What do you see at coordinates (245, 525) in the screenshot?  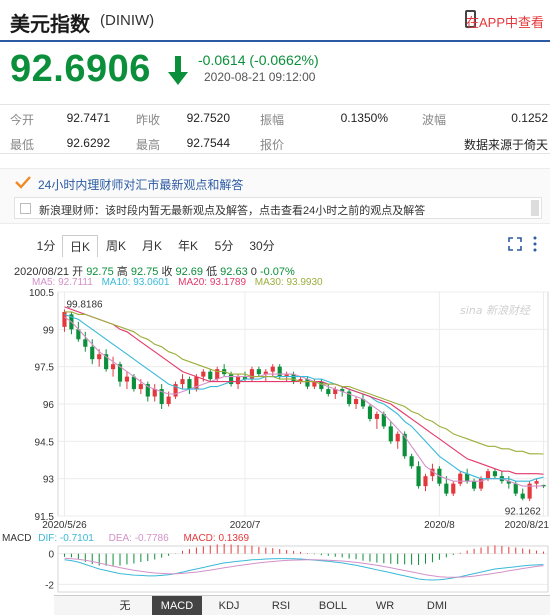 I see `x-tick-label: 2020/7` at bounding box center [245, 525].